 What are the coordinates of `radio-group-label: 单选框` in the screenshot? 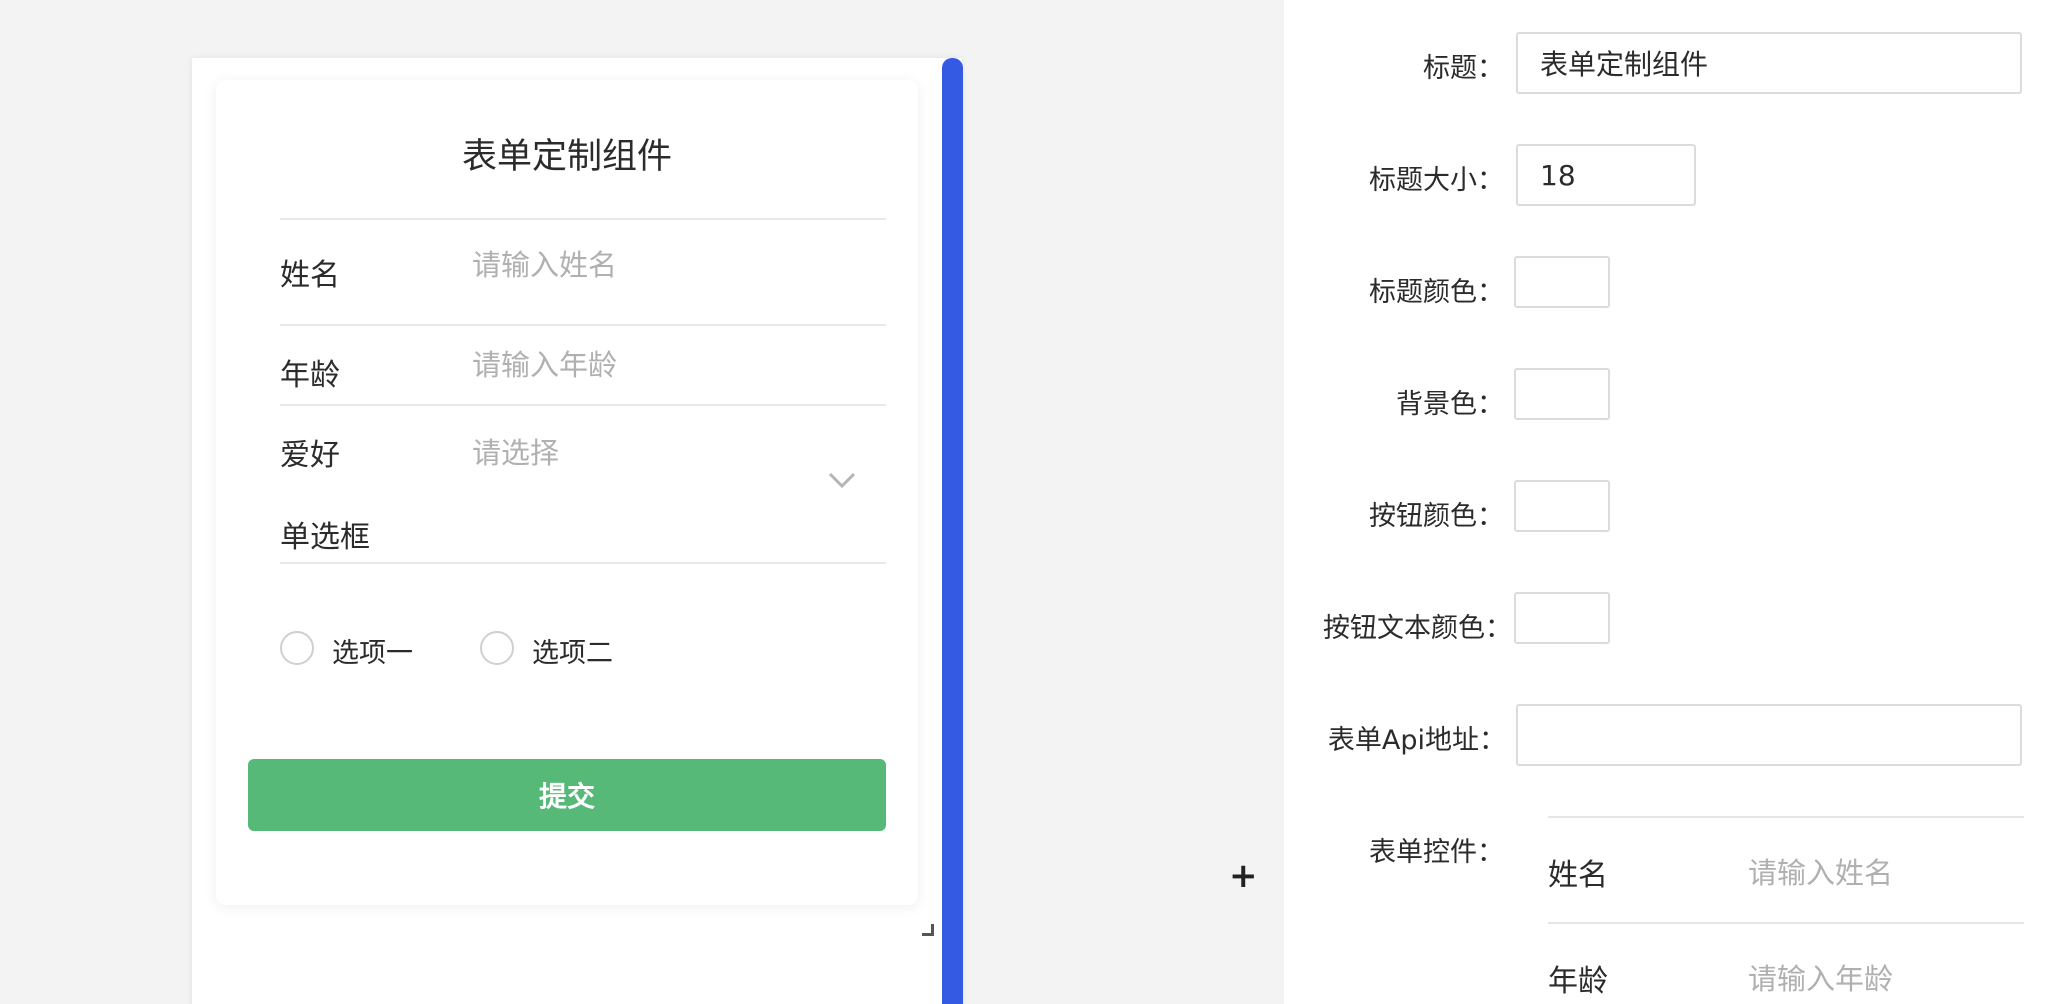 It's located at (325, 537).